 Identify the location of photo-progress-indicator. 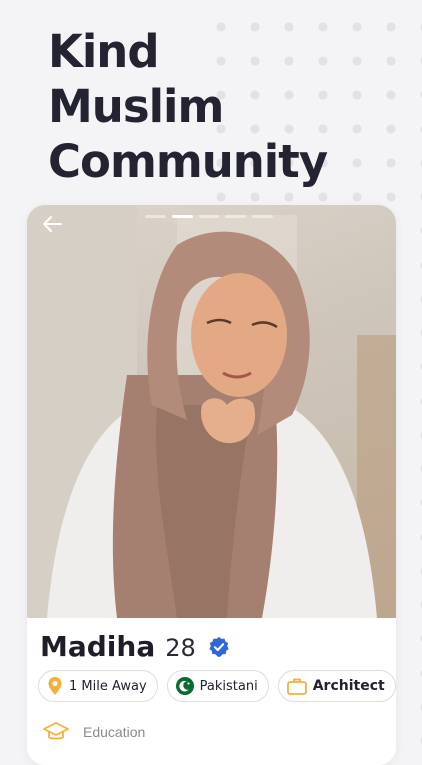
(209, 216).